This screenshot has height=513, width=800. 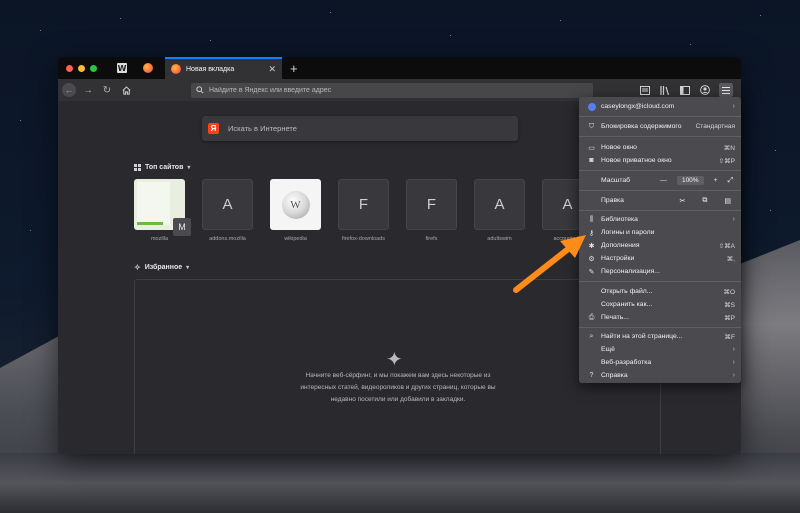 What do you see at coordinates (683, 201) in the screenshot?
I see `cut-icon: ✂` at bounding box center [683, 201].